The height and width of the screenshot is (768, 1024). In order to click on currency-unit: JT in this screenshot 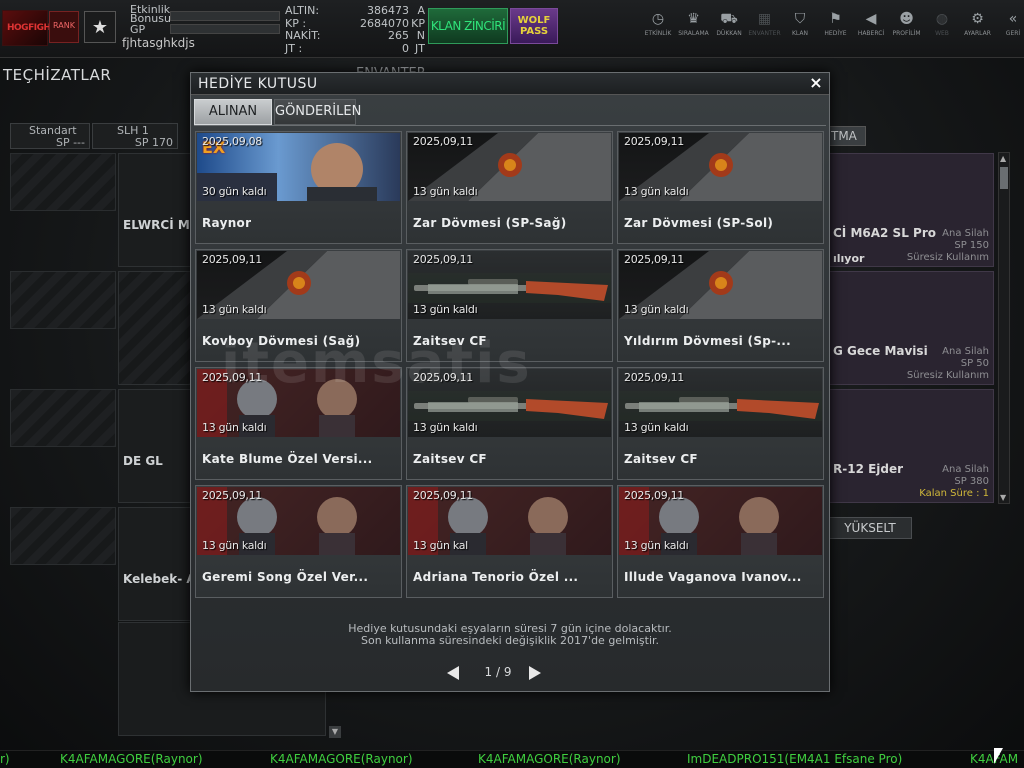, I will do `click(420, 48)`.